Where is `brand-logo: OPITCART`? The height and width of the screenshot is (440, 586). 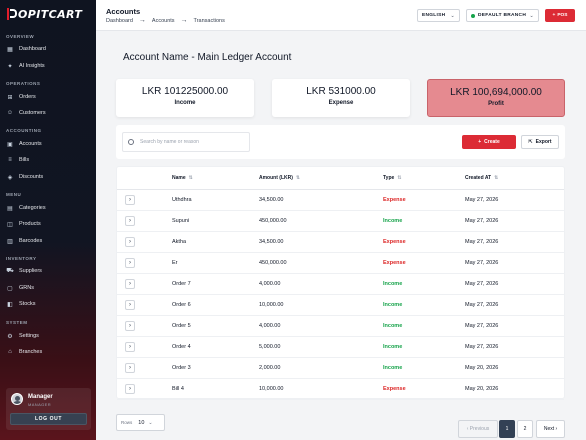 brand-logo: OPITCART is located at coordinates (44, 14).